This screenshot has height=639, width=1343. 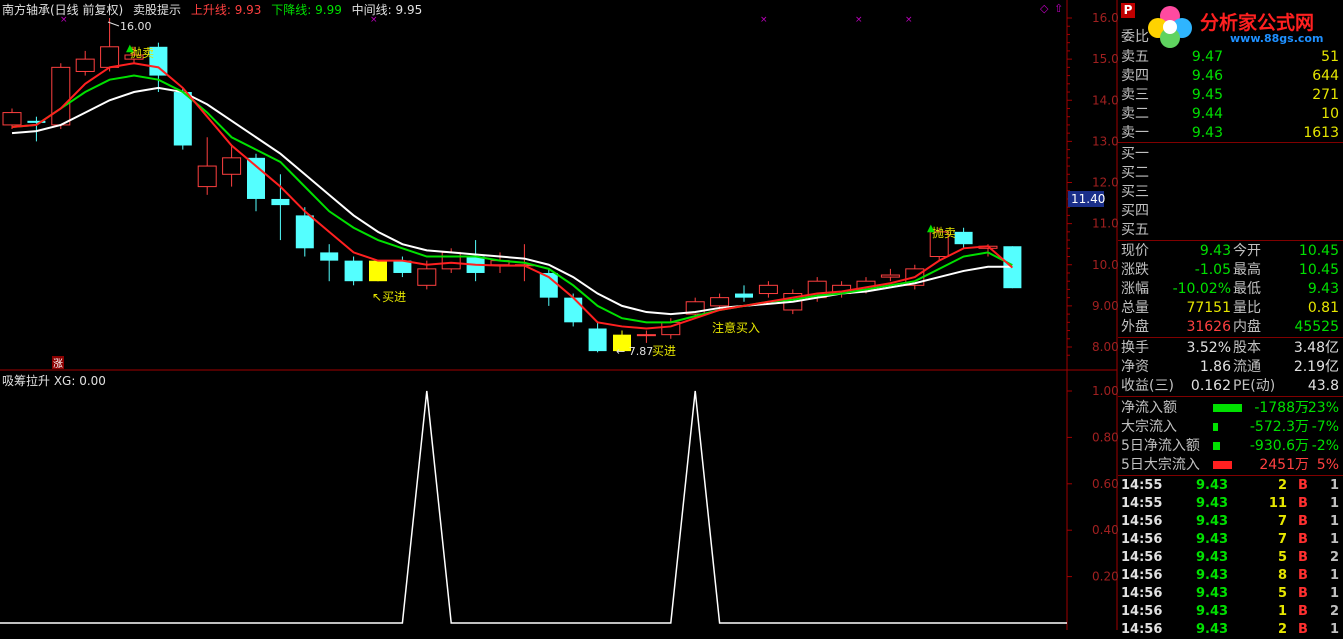 What do you see at coordinates (1230, 367) in the screenshot?
I see `stat2-row: 净资 1.86 流通 2.19亿` at bounding box center [1230, 367].